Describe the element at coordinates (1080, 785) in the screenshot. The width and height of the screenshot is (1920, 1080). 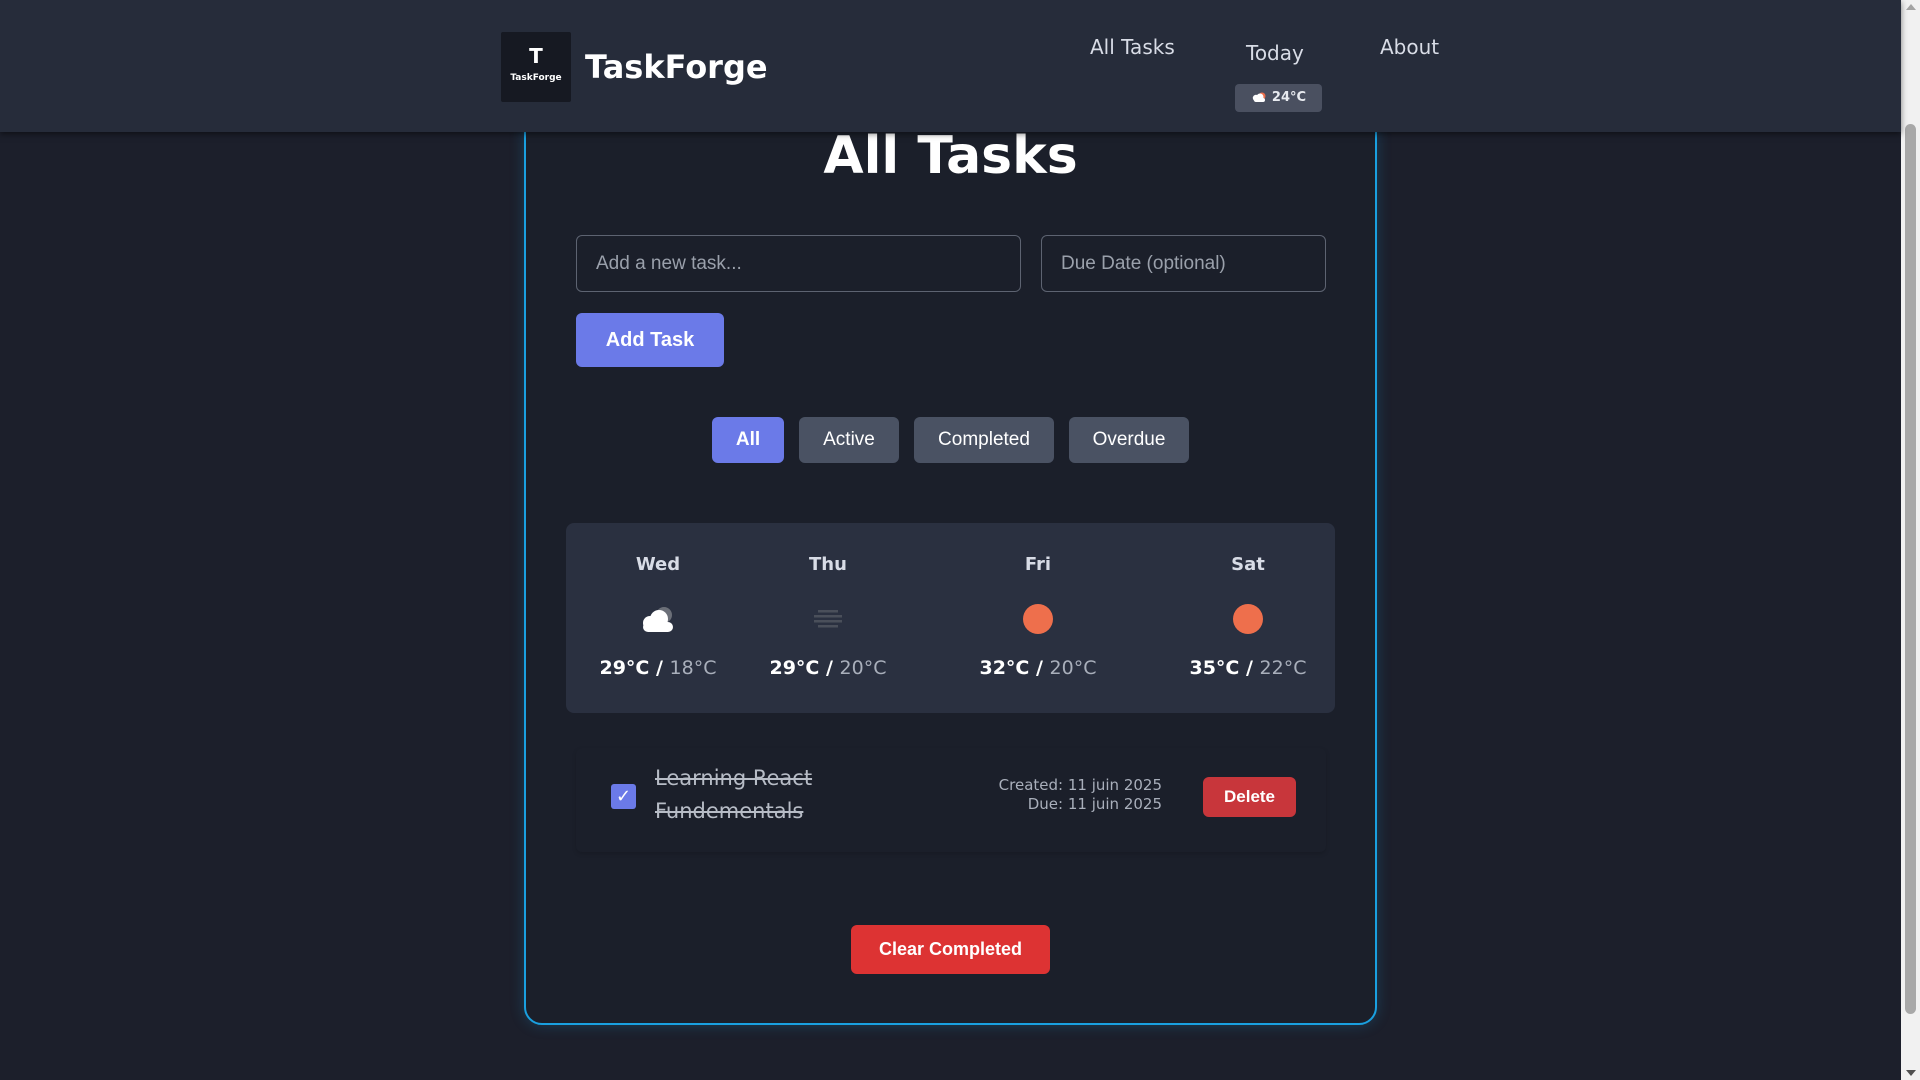
I see `task-created-date: Created: 11 juin 2025` at that location.